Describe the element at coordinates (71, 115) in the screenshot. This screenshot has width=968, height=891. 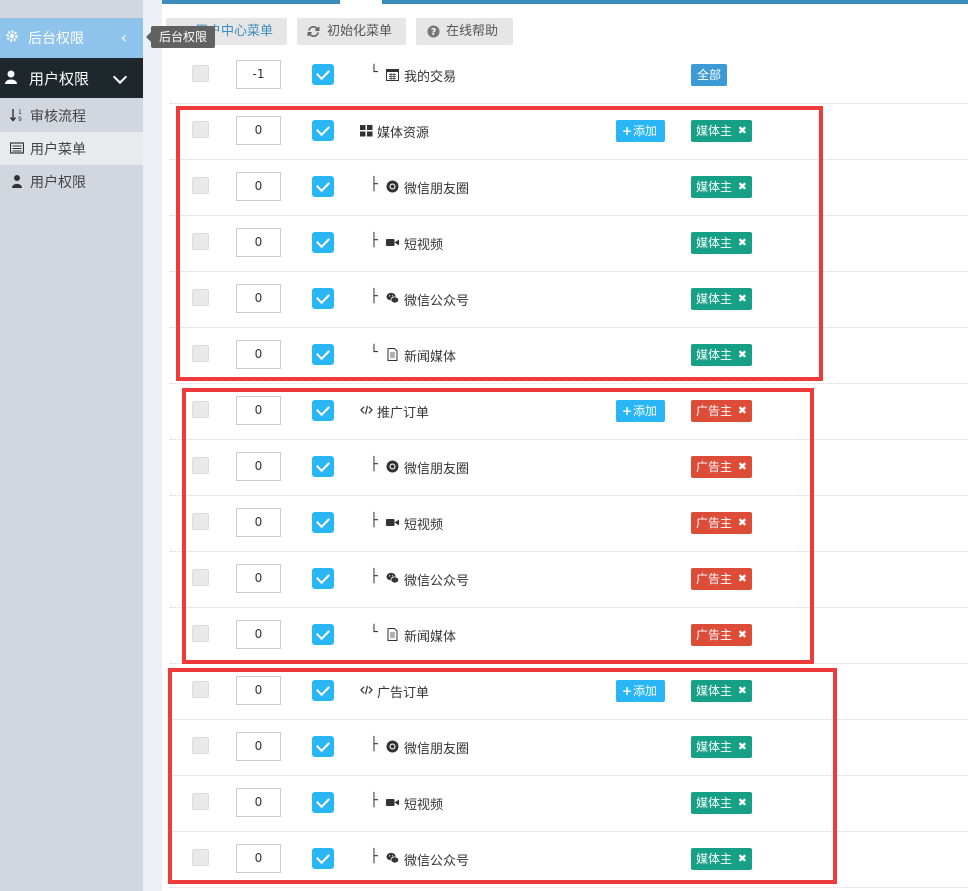
I see `sidebar-item-review-flow: 1 9 审核流程` at that location.